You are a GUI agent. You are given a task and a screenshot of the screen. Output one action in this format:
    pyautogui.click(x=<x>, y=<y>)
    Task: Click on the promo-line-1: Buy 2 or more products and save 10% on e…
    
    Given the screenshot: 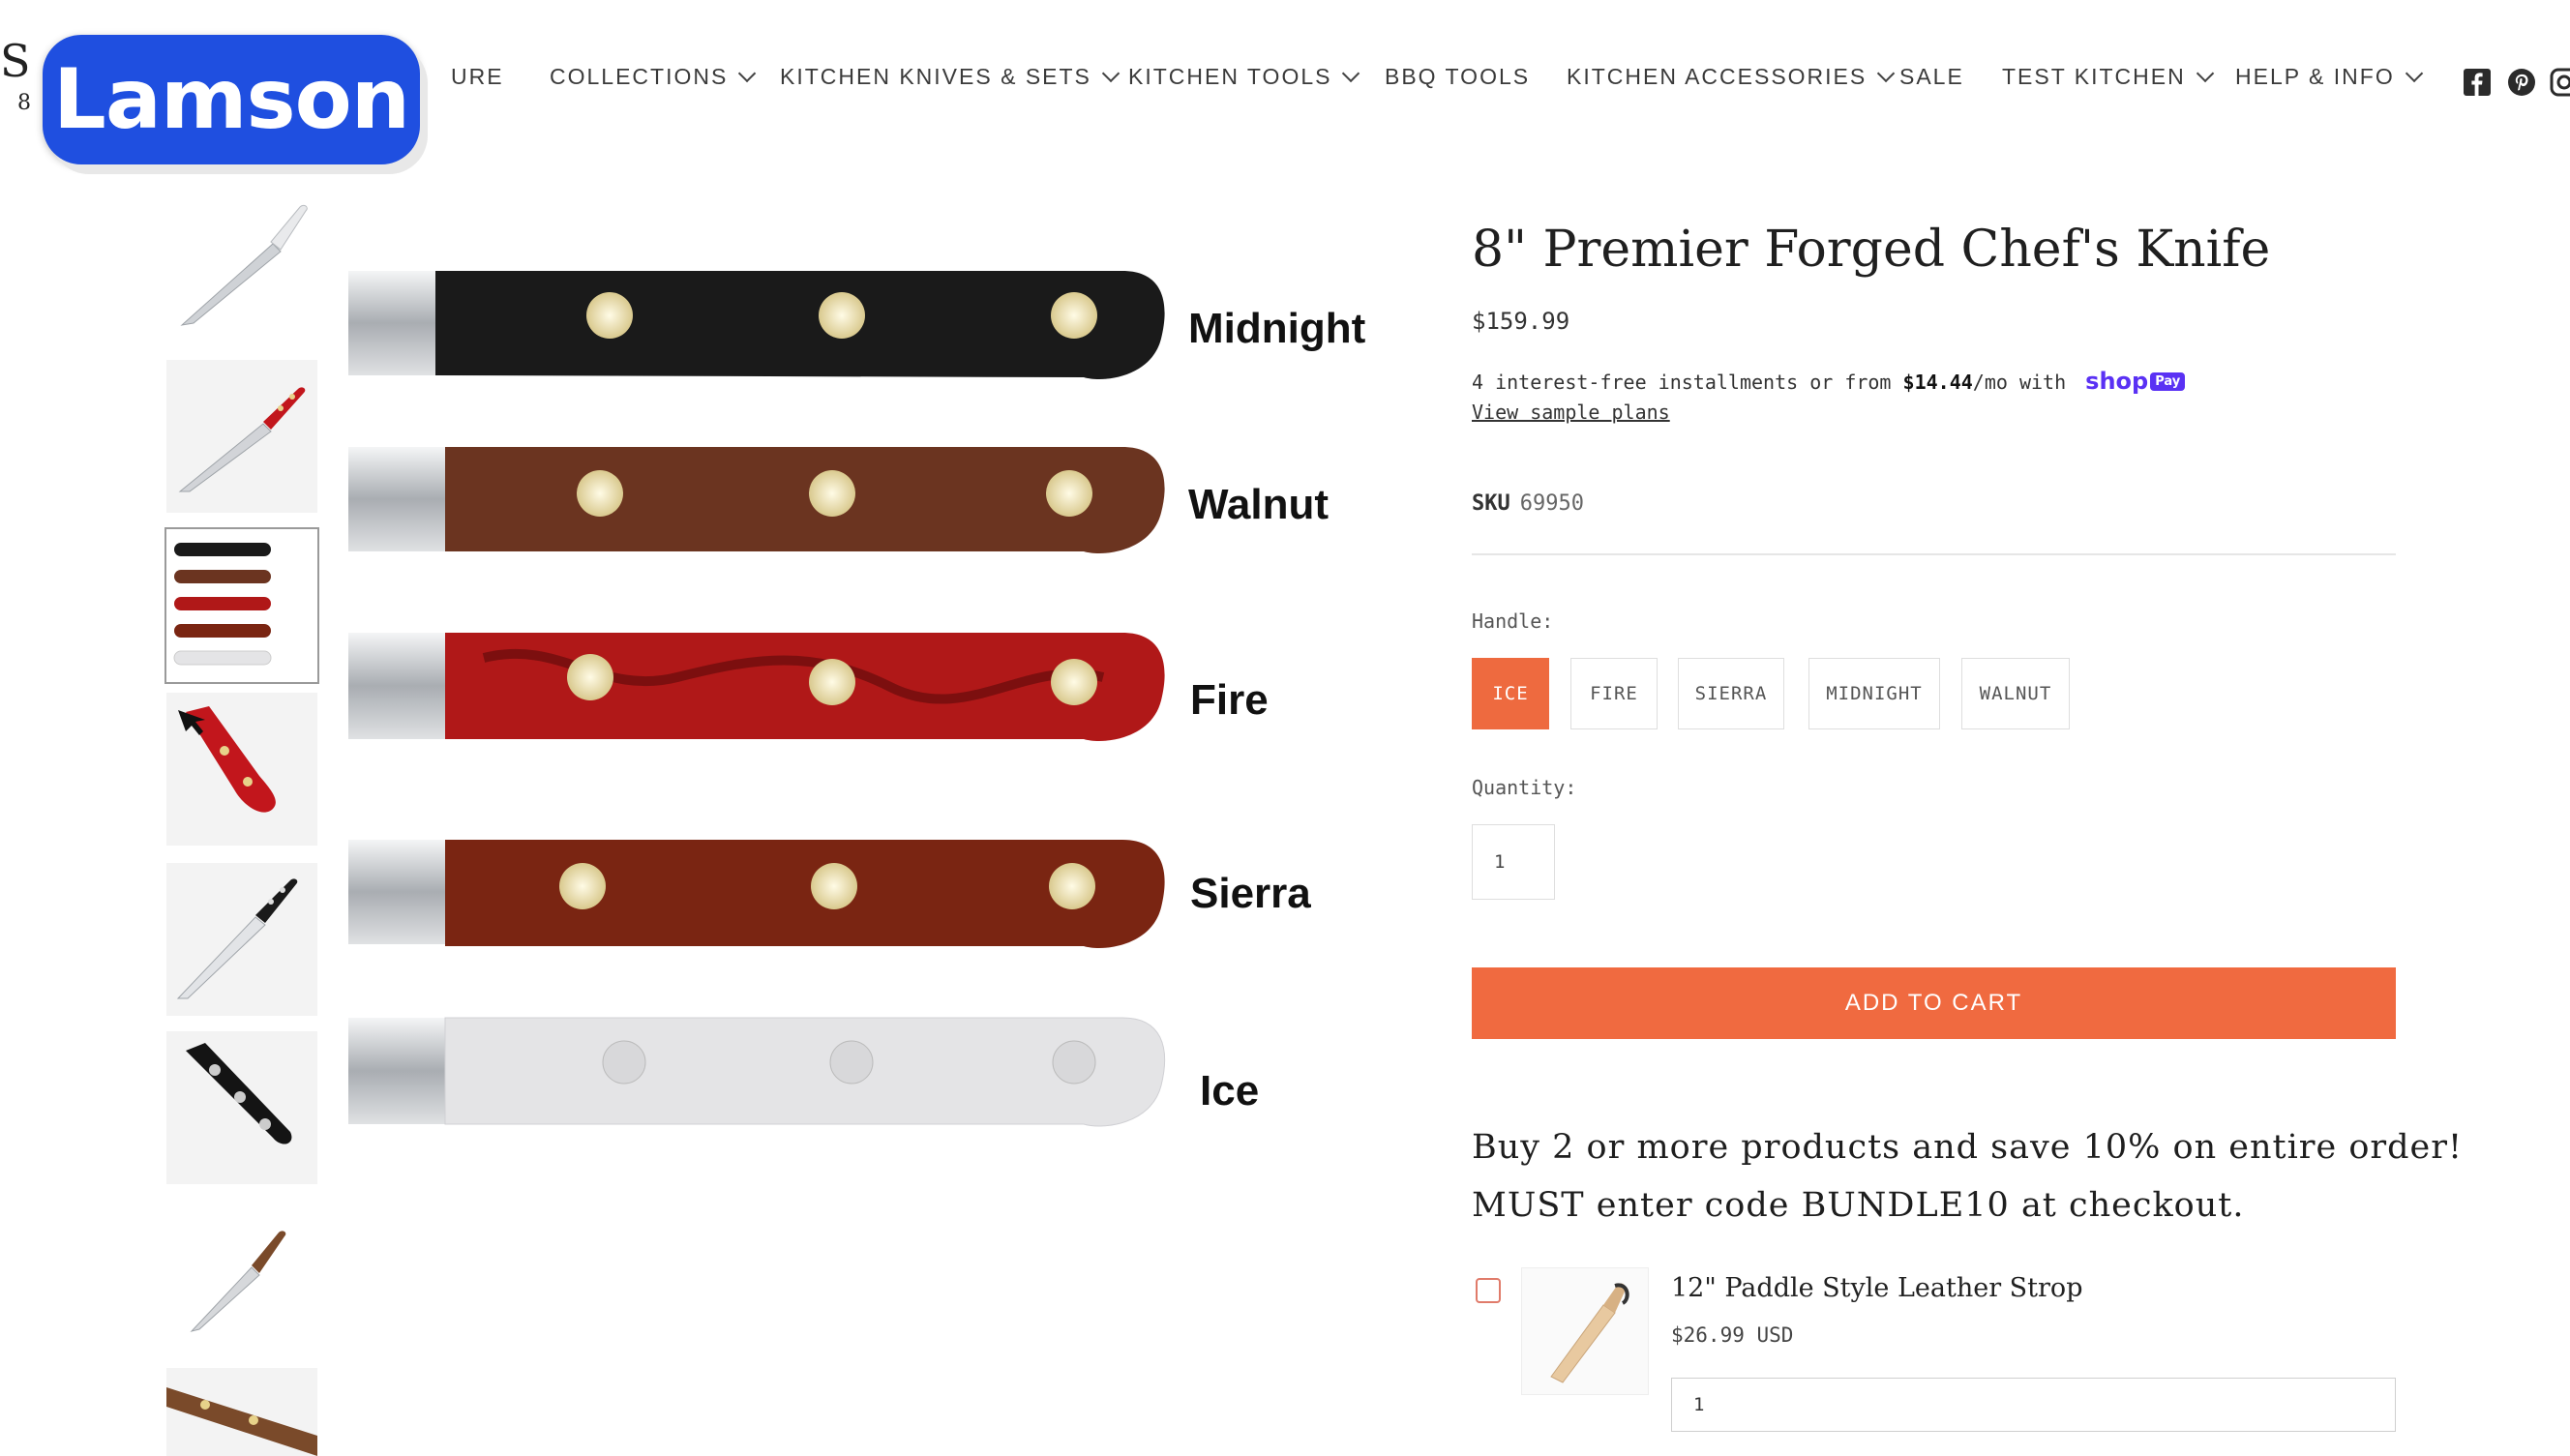 What is the action you would take?
    pyautogui.click(x=1968, y=1147)
    